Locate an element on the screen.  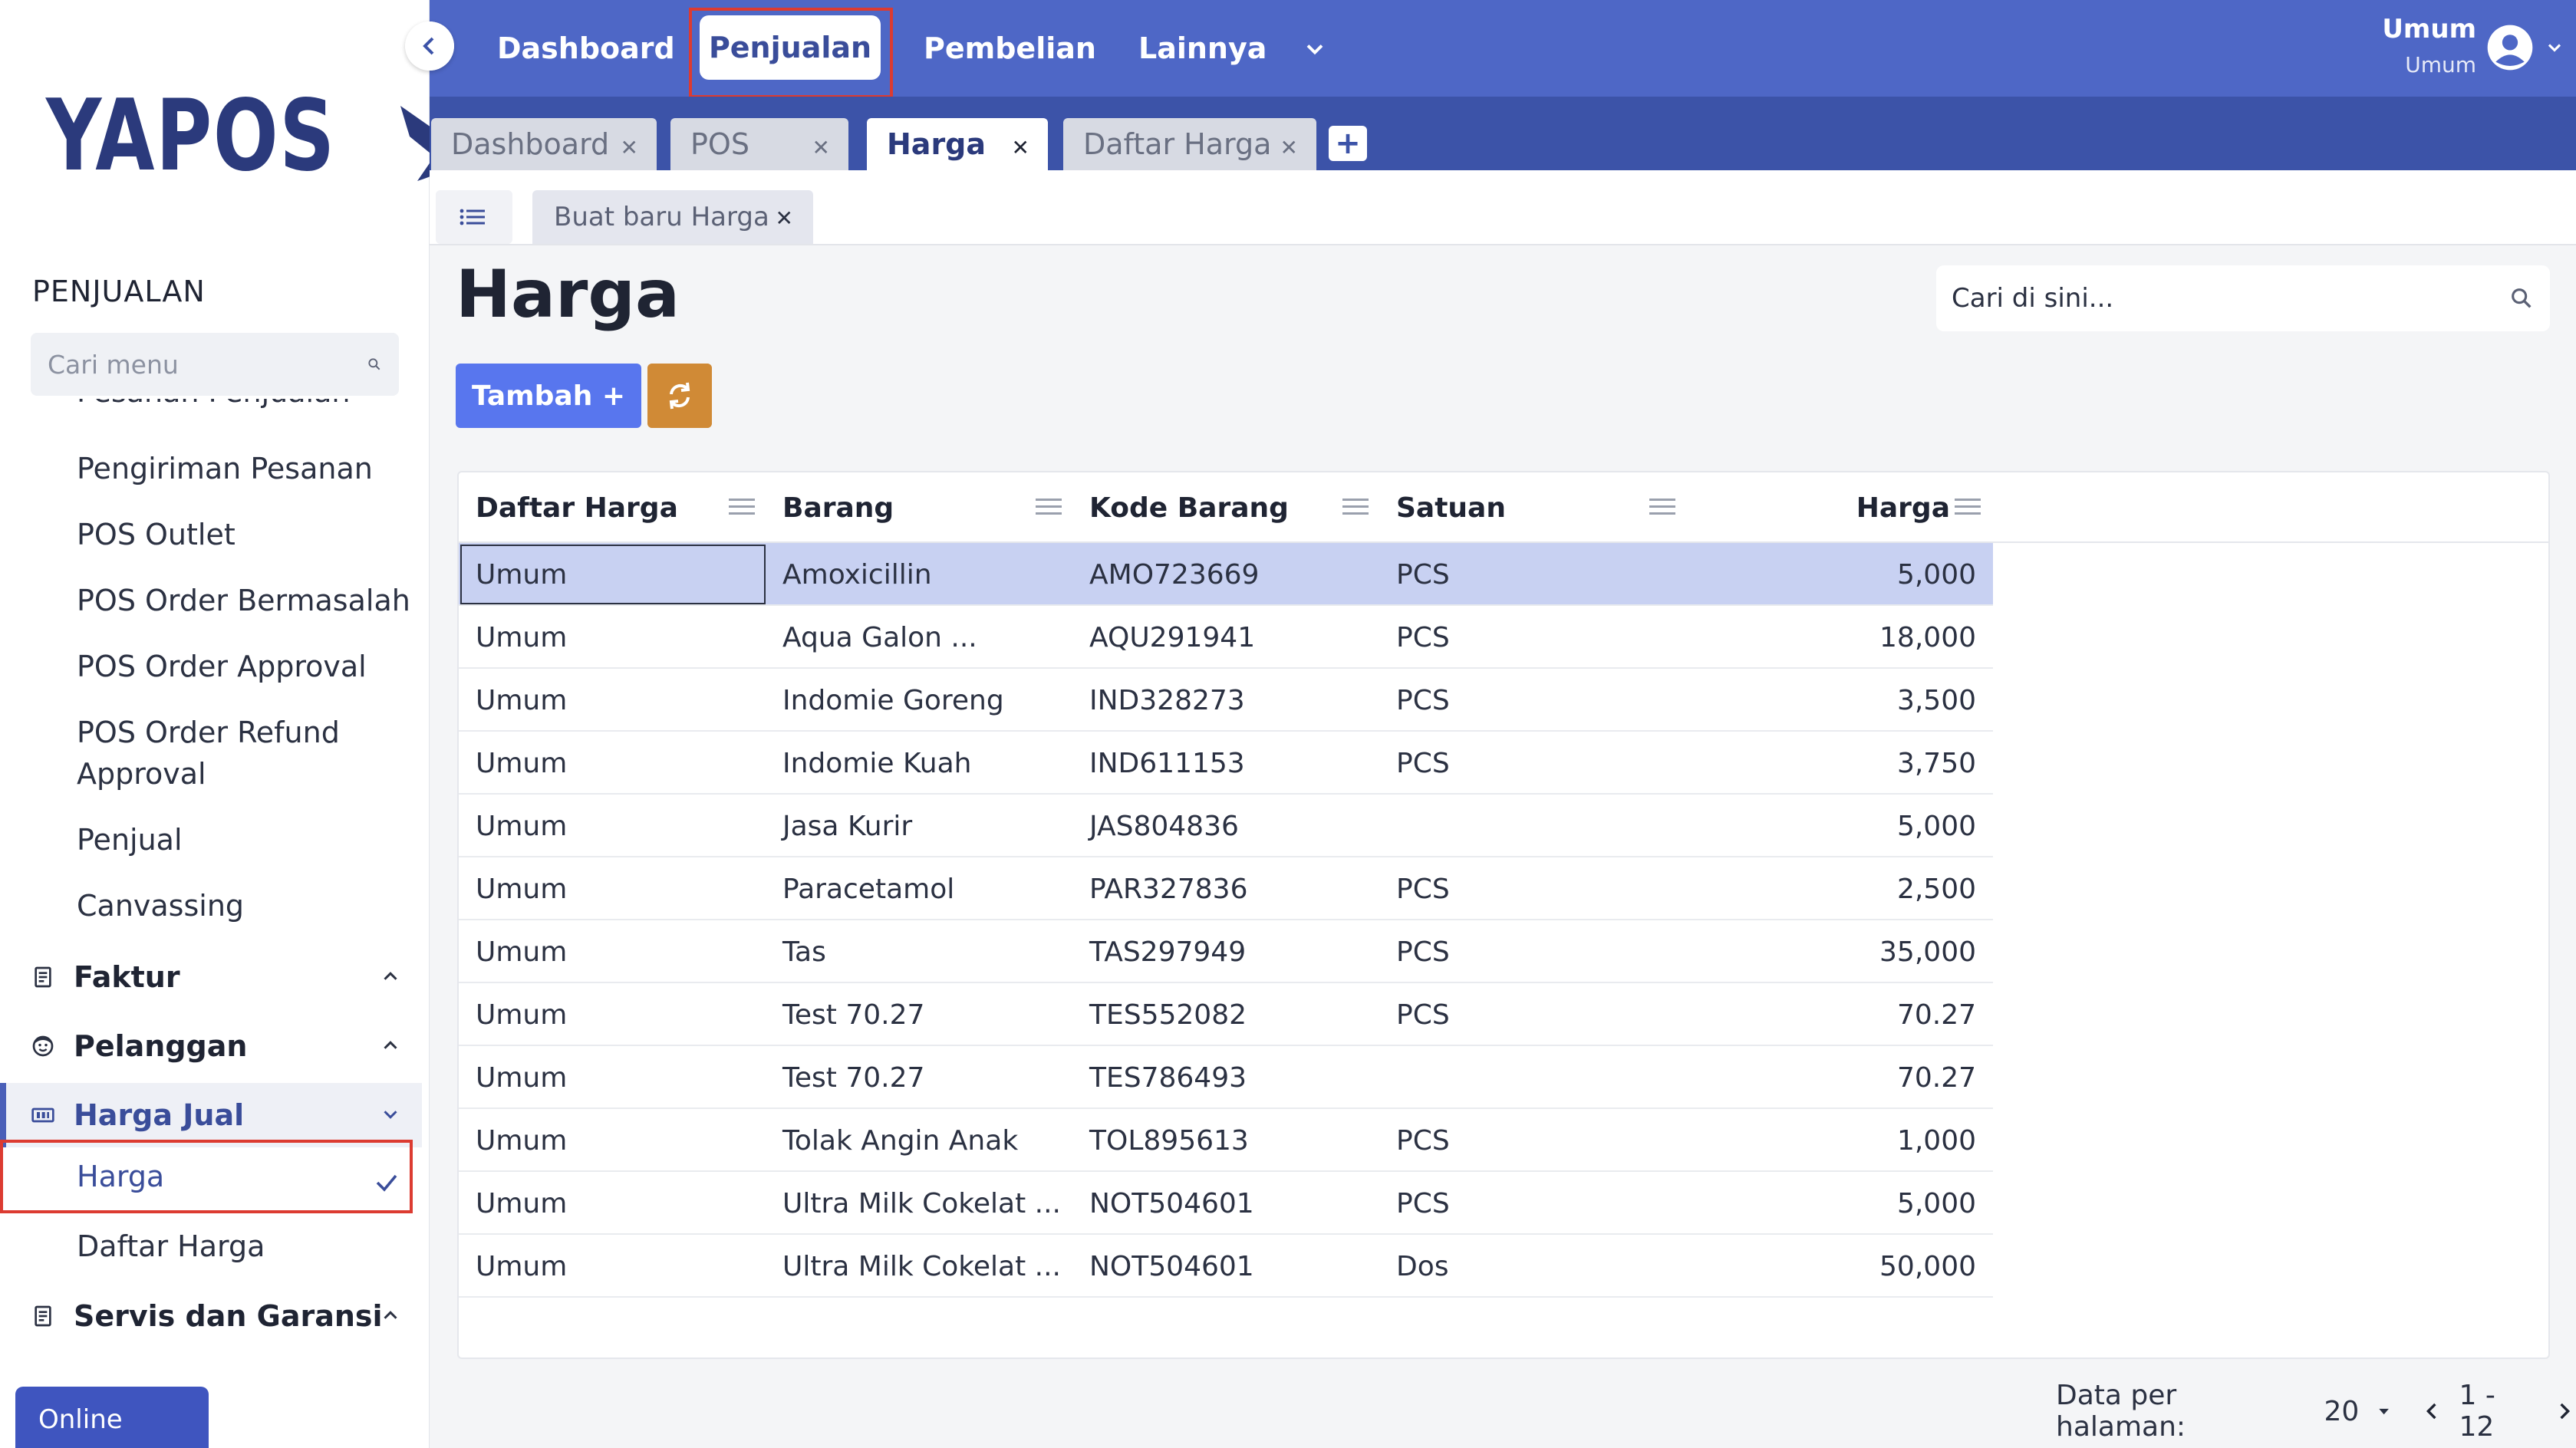
table-cell-barang: Paracetamol is located at coordinates (868, 888).